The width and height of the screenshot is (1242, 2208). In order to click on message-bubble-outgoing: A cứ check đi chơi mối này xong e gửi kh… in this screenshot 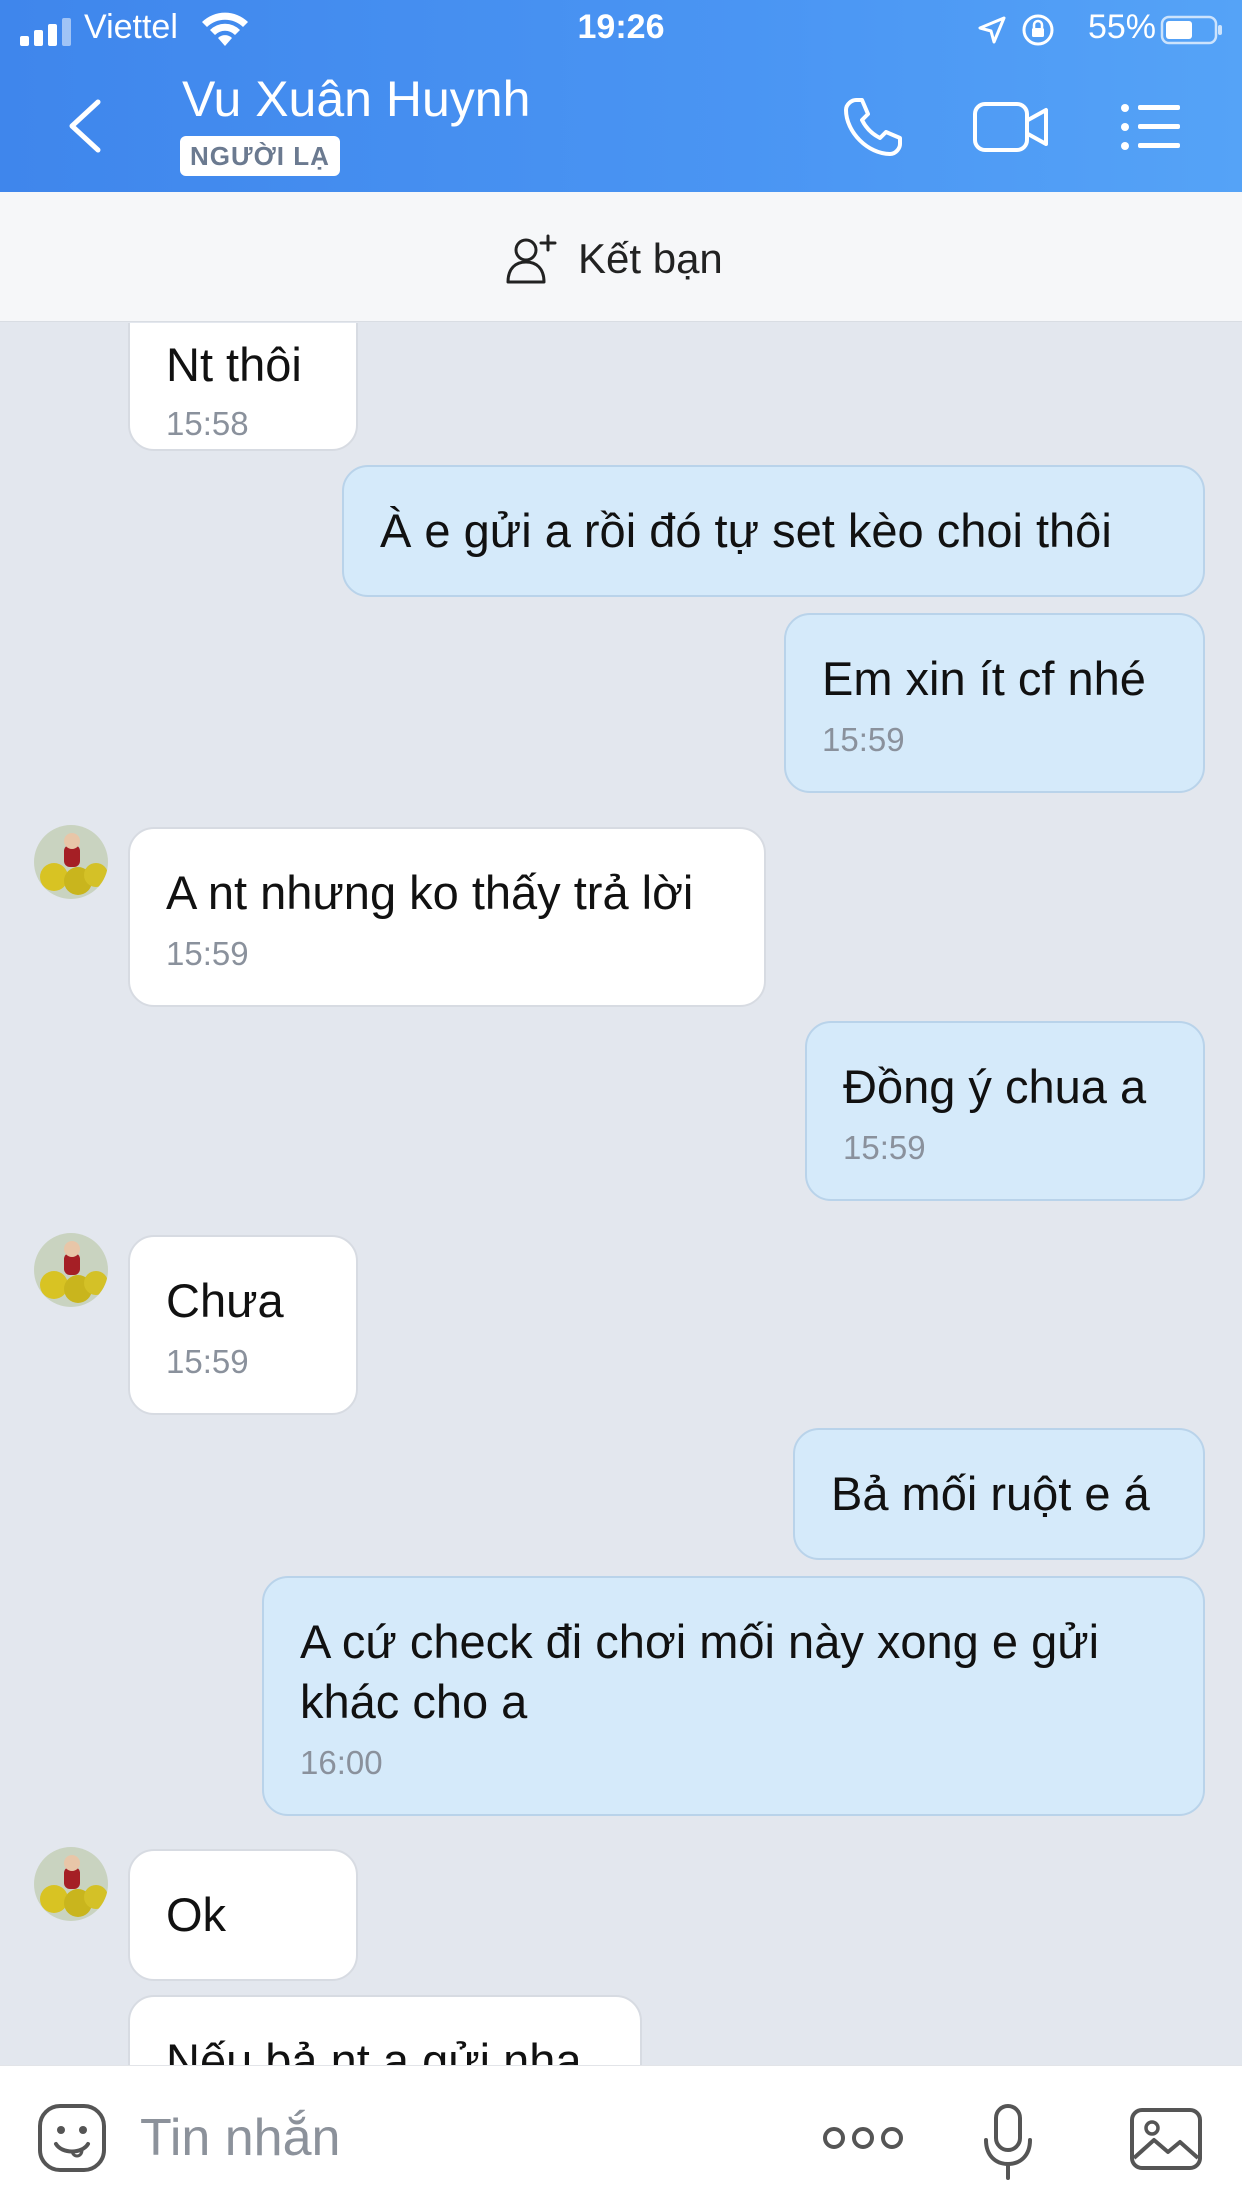, I will do `click(733, 1696)`.